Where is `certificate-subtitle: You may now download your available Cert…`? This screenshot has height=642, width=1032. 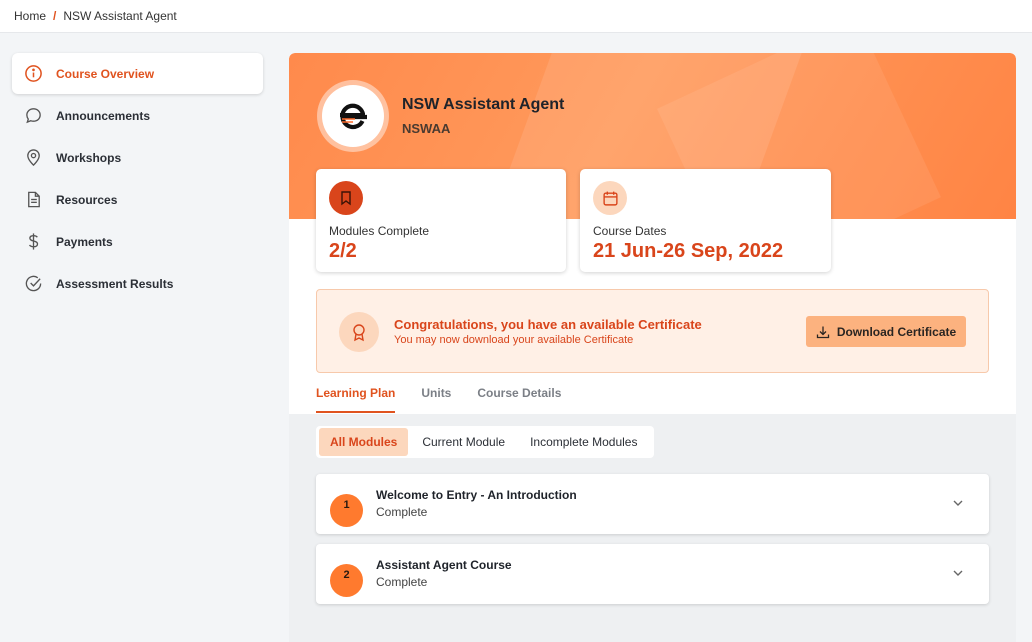
certificate-subtitle: You may now download your available Cert… is located at coordinates (514, 340).